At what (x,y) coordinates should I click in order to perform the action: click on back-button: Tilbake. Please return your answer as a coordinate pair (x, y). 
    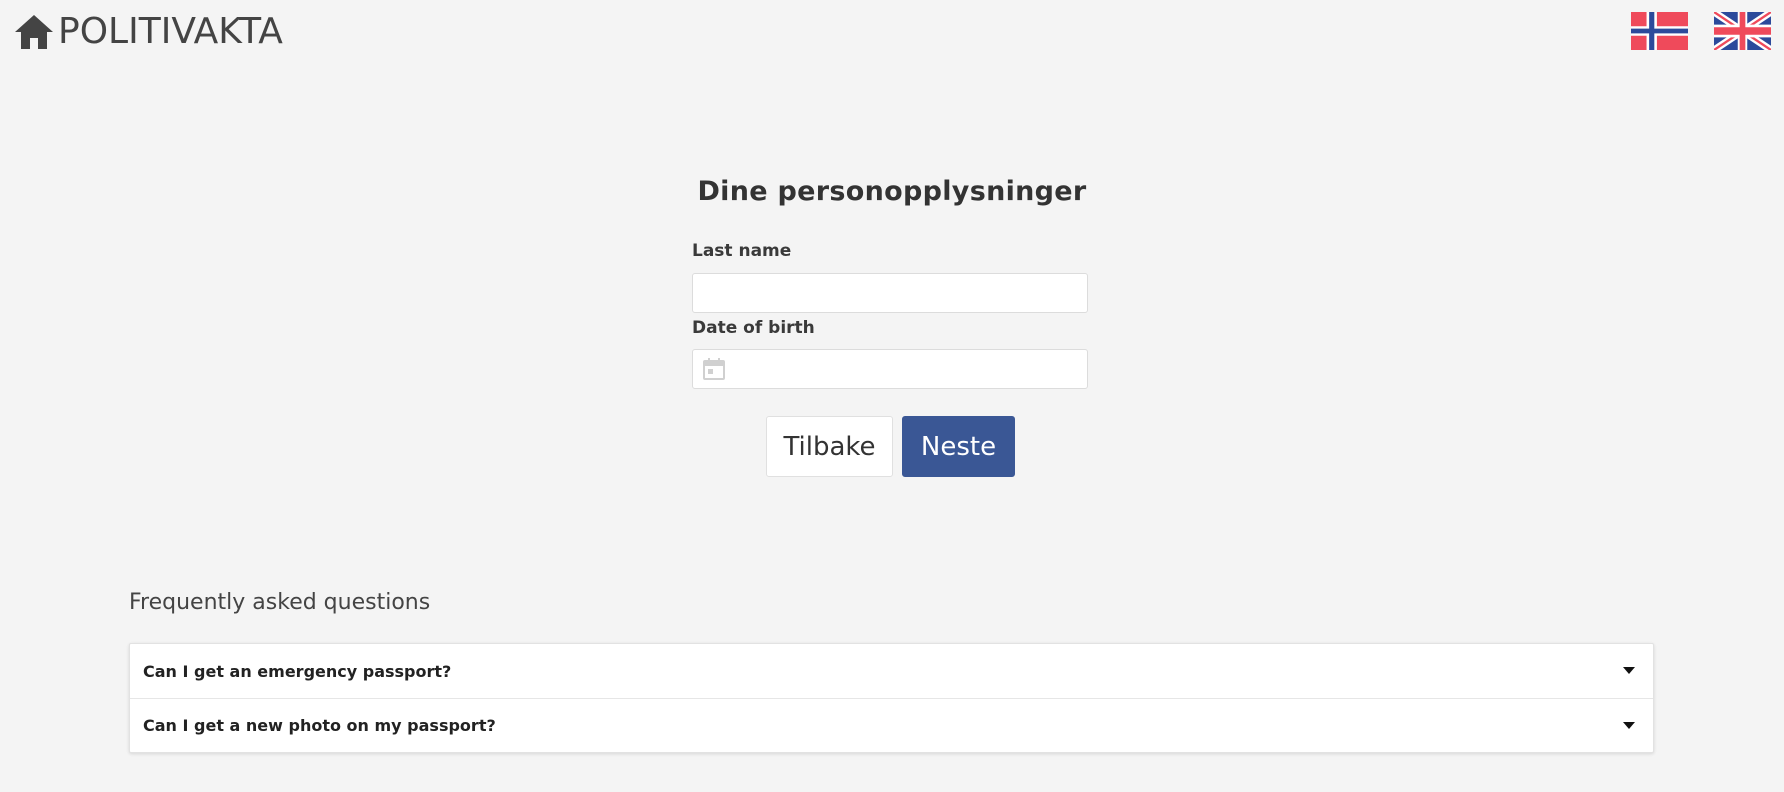
    Looking at the image, I should click on (829, 446).